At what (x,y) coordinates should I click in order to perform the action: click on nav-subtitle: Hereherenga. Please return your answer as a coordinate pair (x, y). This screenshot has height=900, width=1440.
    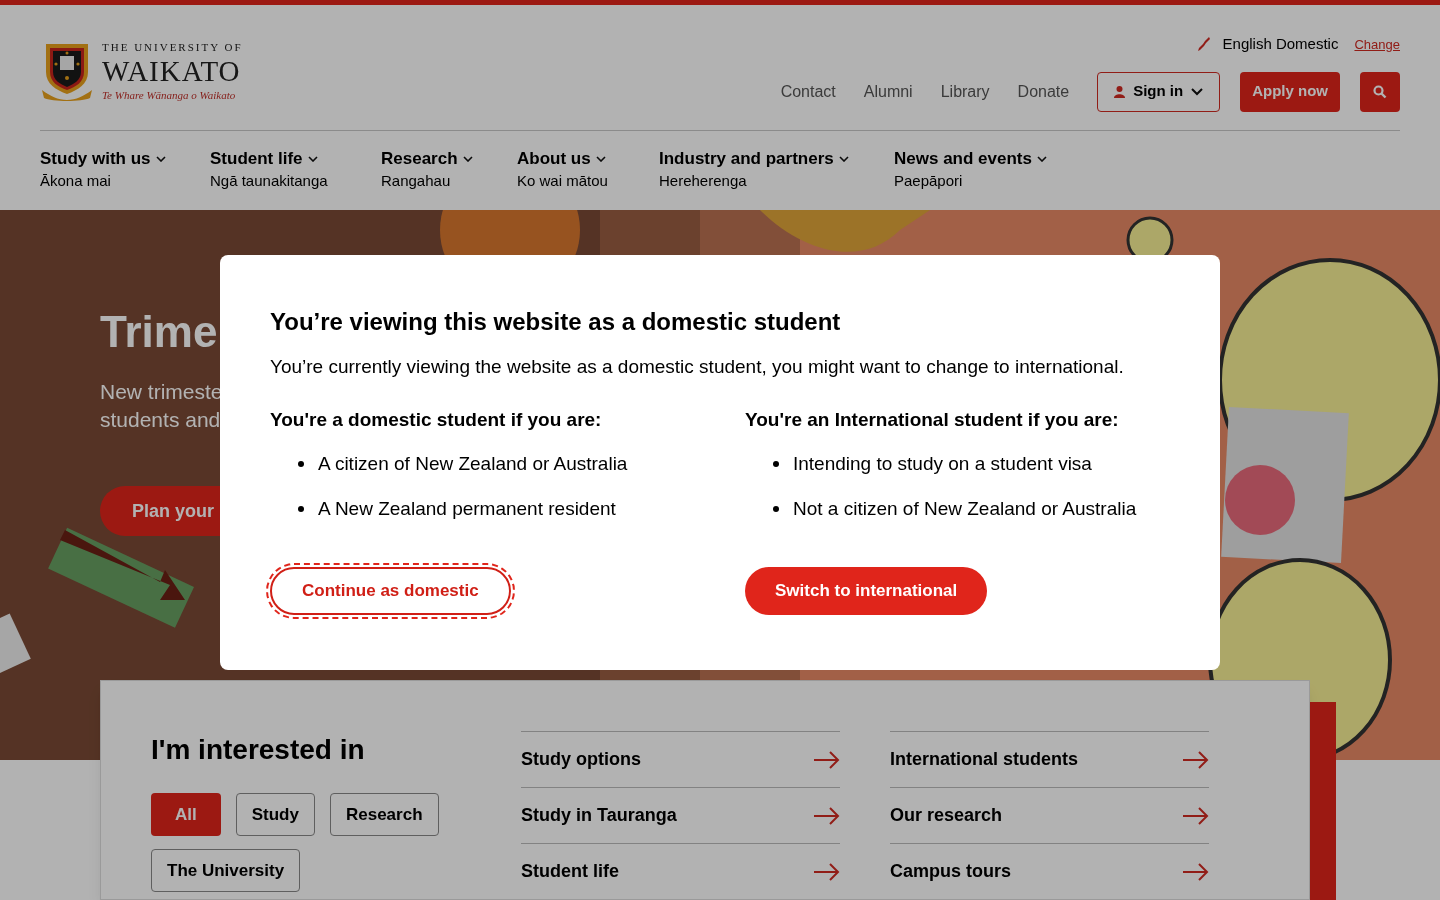
    Looking at the image, I should click on (703, 181).